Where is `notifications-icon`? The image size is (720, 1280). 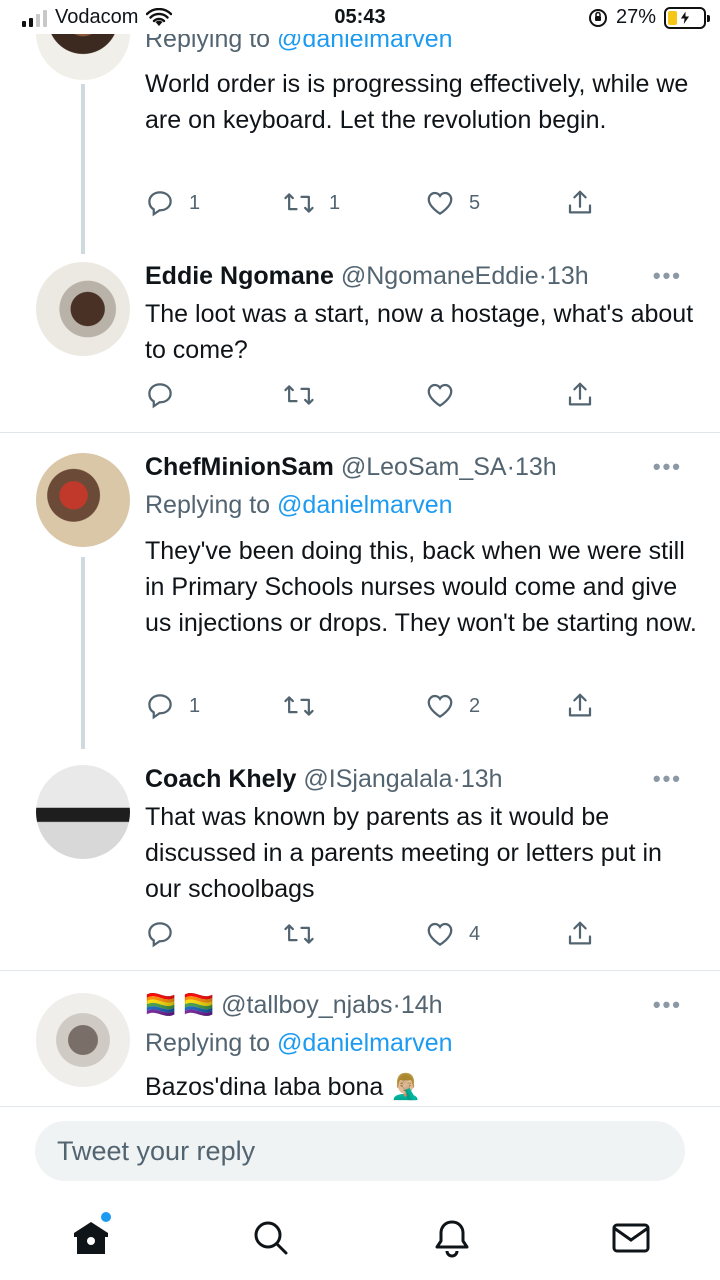
notifications-icon is located at coordinates (452, 1239).